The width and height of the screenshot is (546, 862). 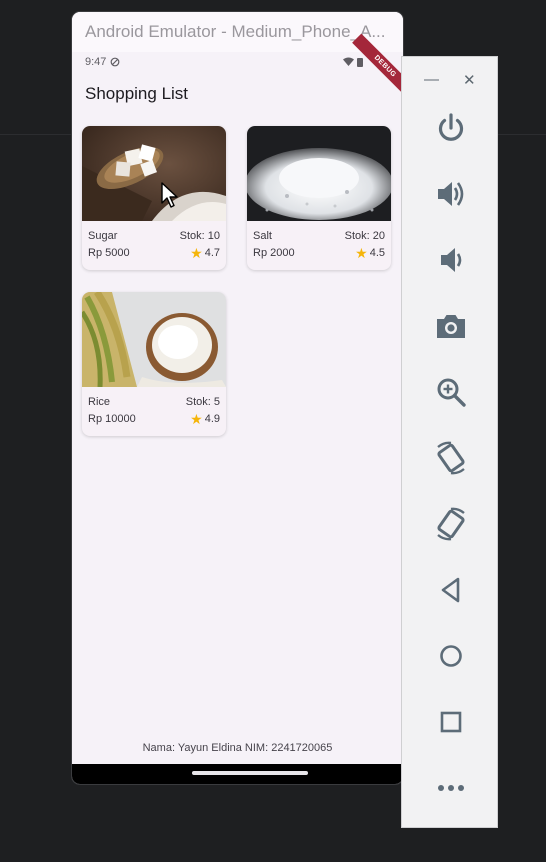 I want to click on volume-up-button, so click(x=451, y=194).